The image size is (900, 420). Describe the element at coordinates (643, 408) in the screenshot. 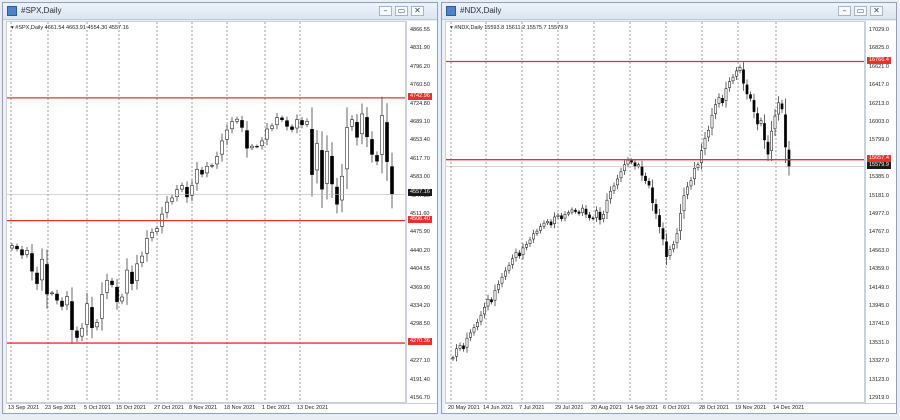

I see `x-tick-label: 14 Sep 2021` at that location.